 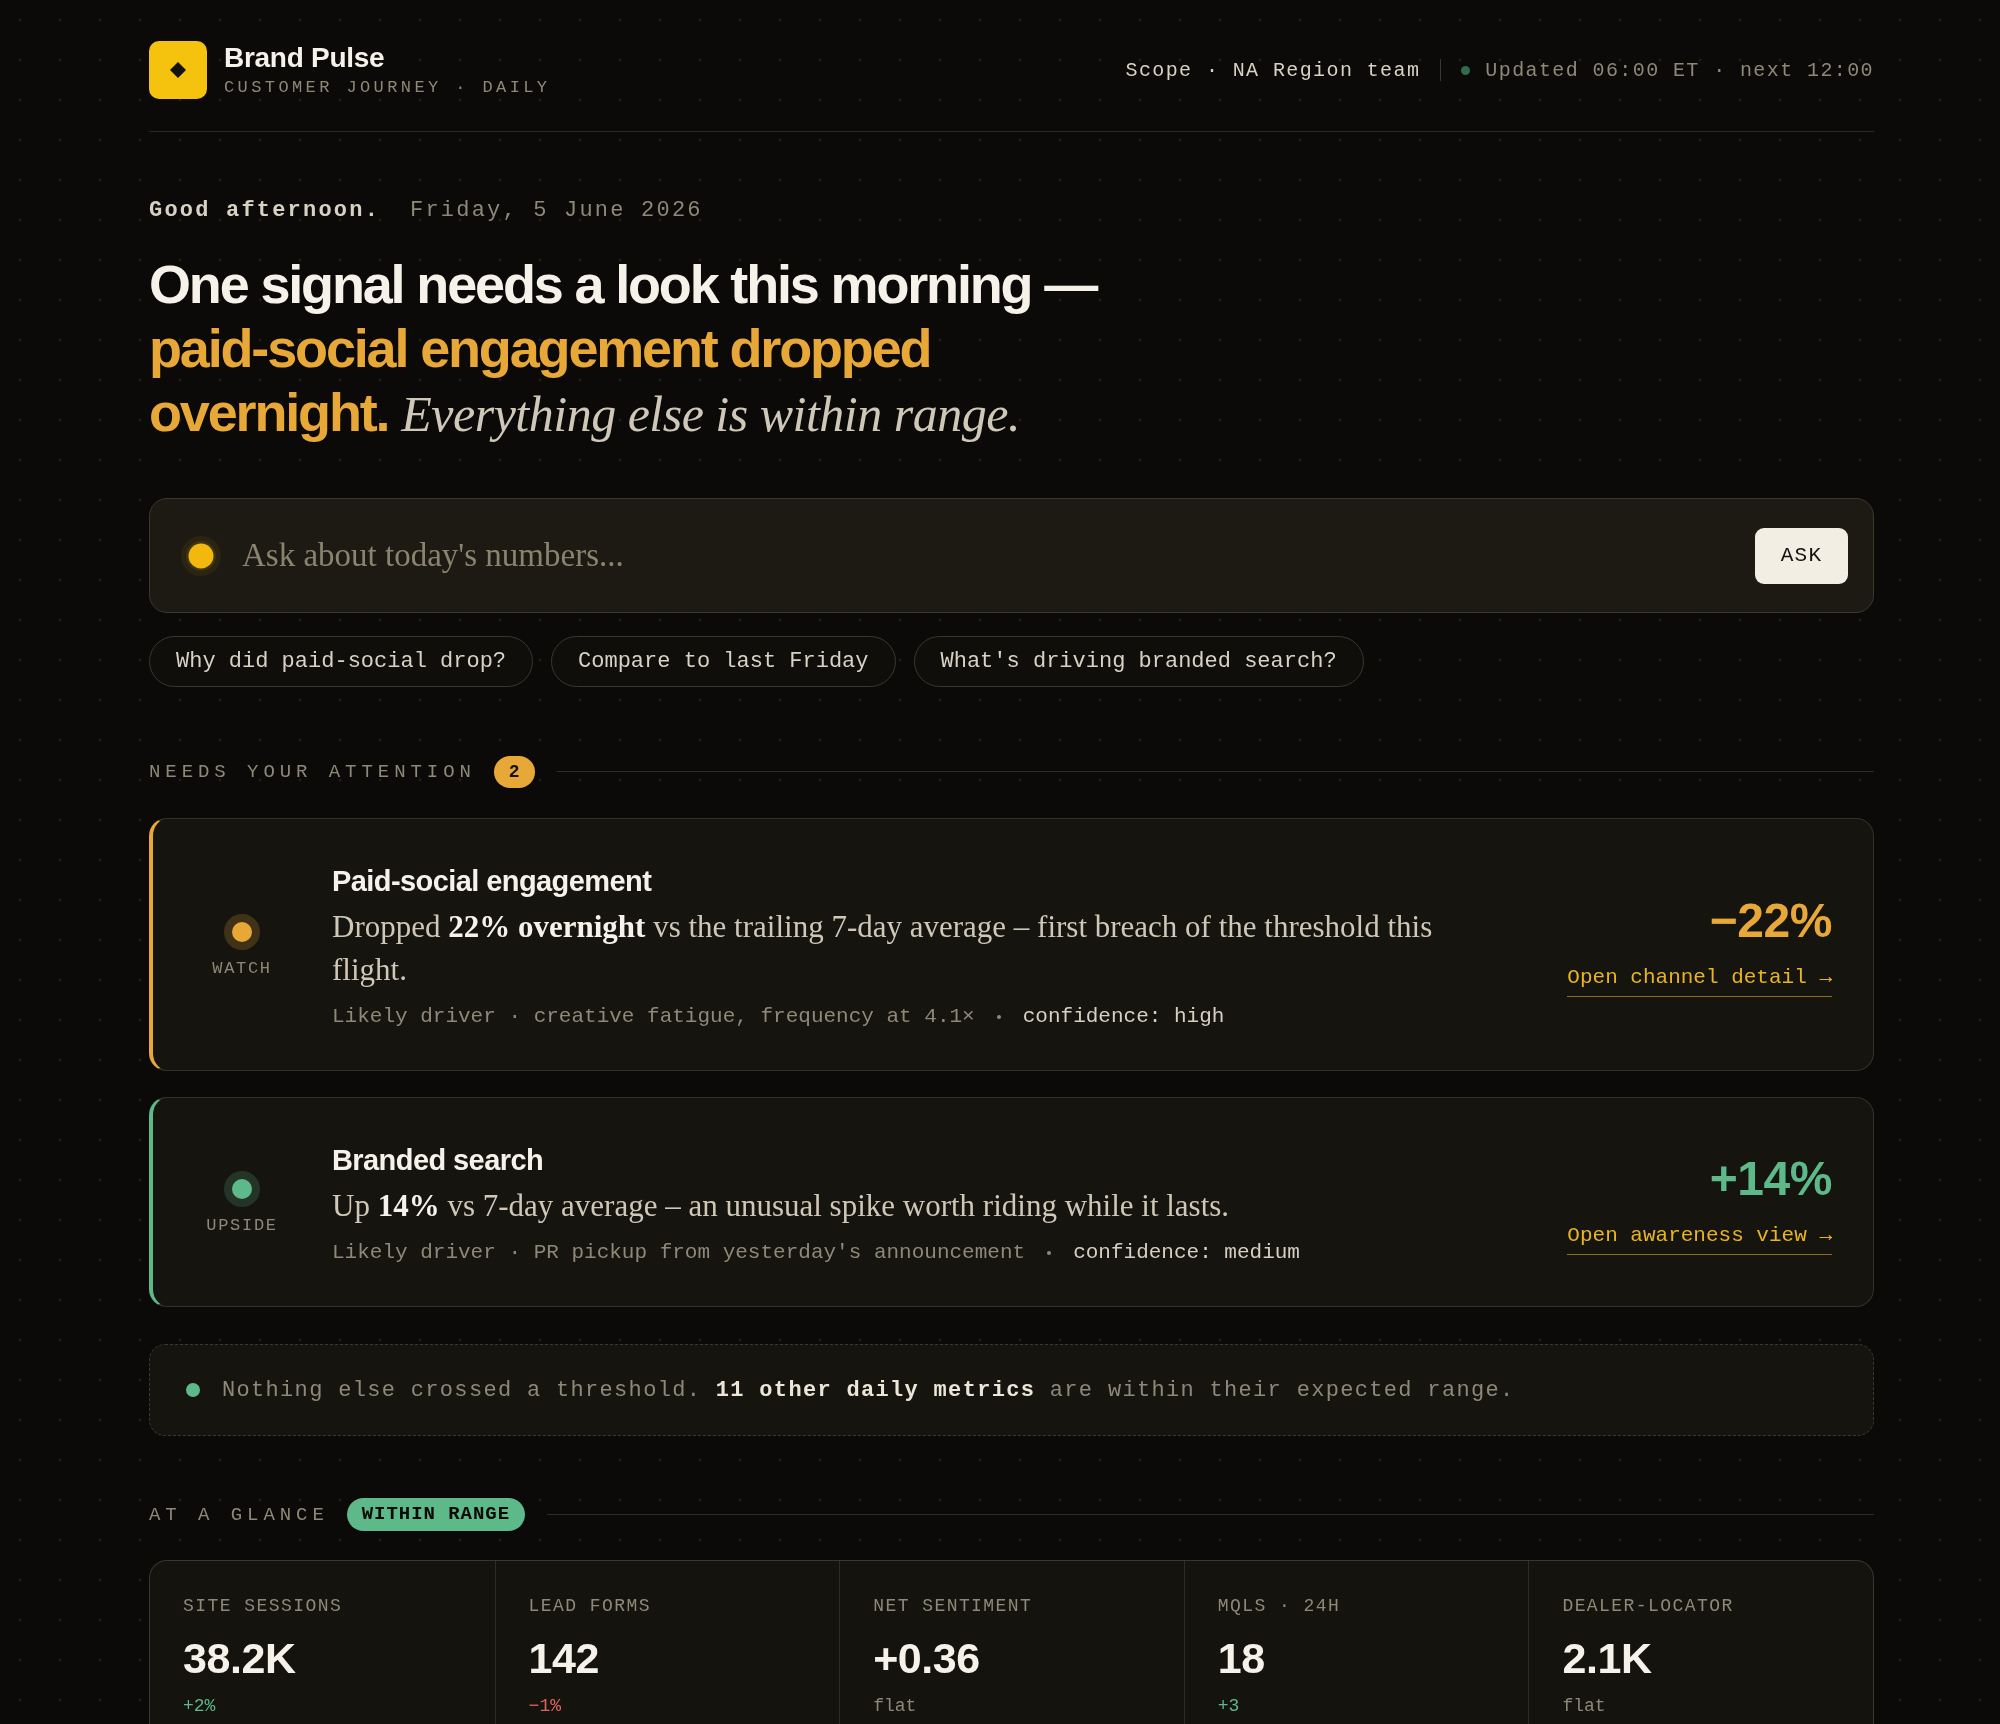 What do you see at coordinates (312, 771) in the screenshot?
I see `section-title: NEEDS YOUR ATTENTION` at bounding box center [312, 771].